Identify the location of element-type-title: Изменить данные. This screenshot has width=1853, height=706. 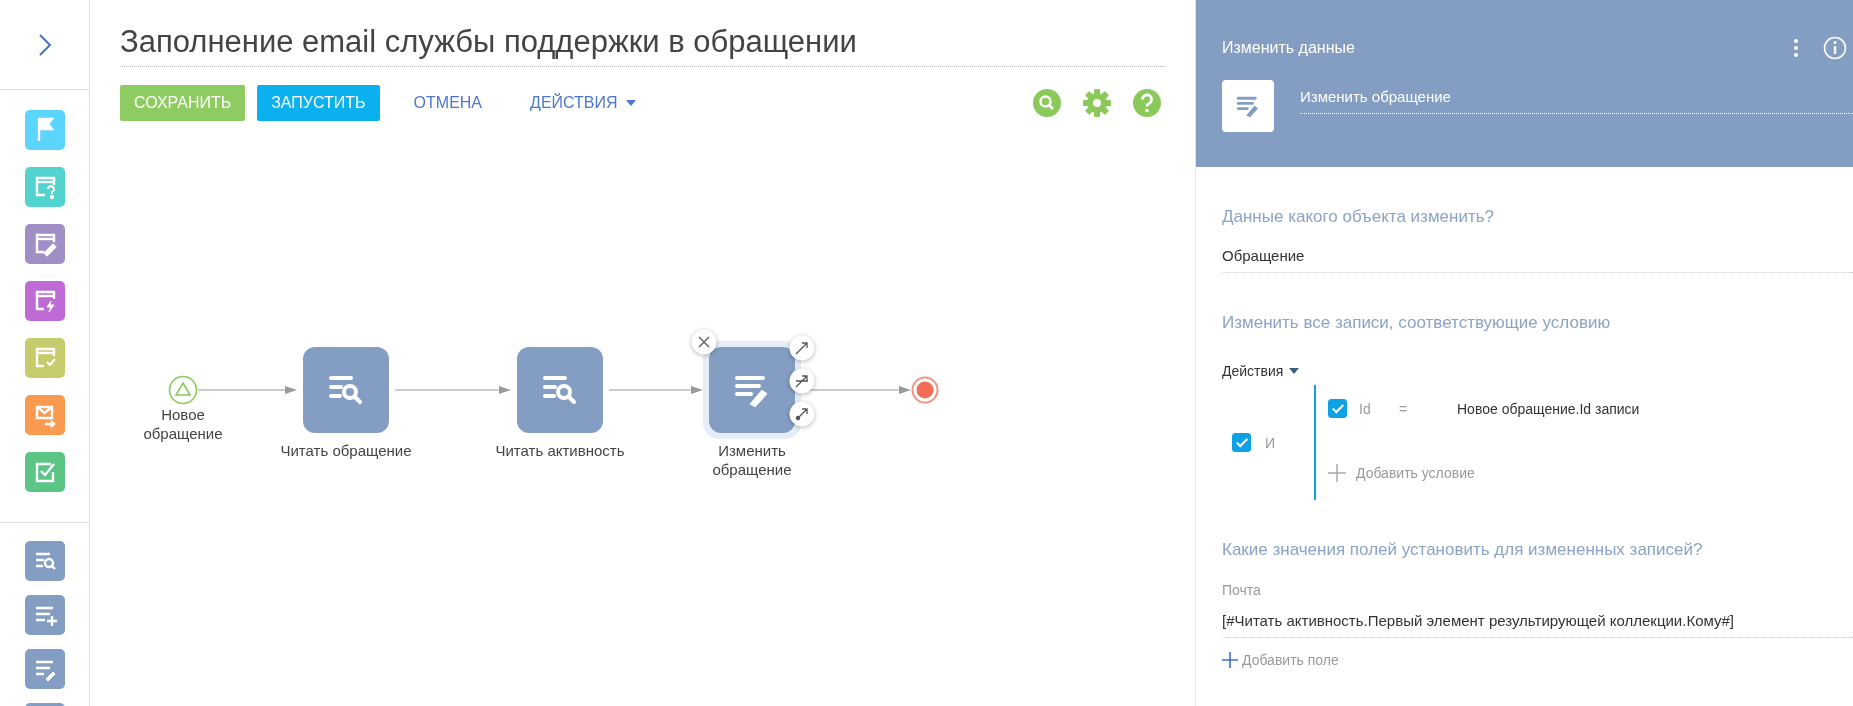
(1289, 48).